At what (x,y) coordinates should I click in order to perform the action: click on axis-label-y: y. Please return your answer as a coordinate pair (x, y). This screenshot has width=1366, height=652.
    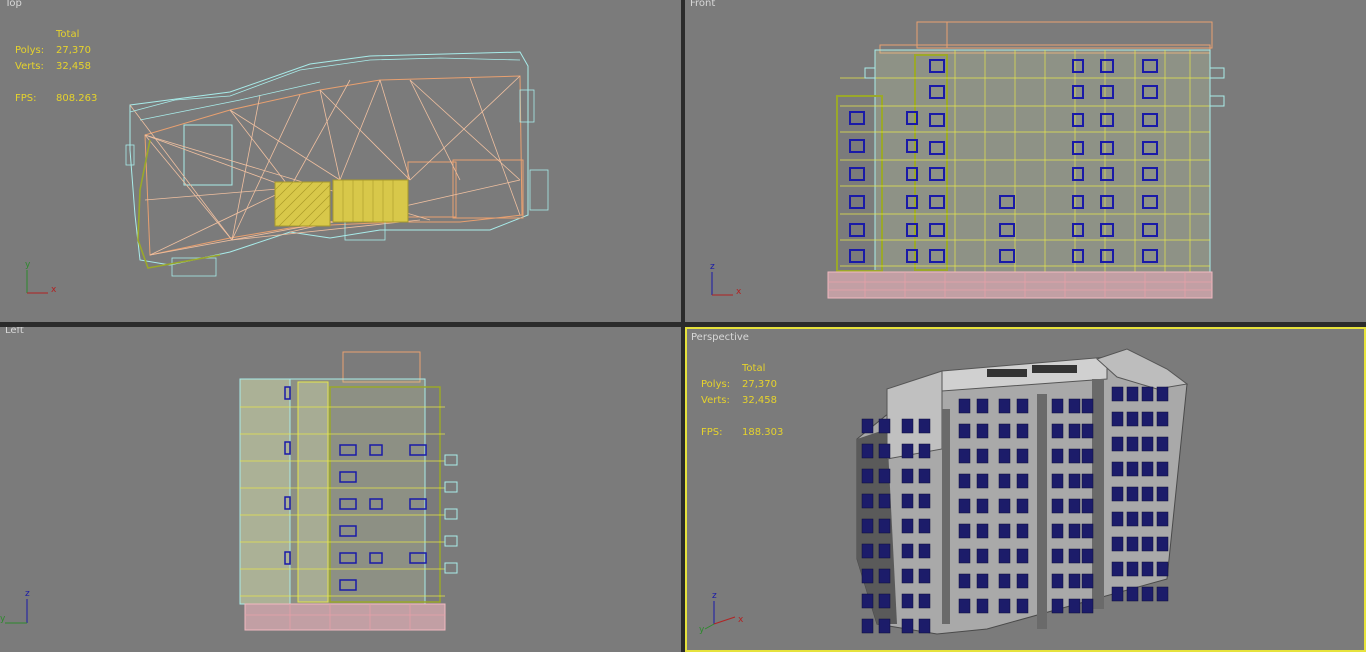
    Looking at the image, I should click on (3, 619).